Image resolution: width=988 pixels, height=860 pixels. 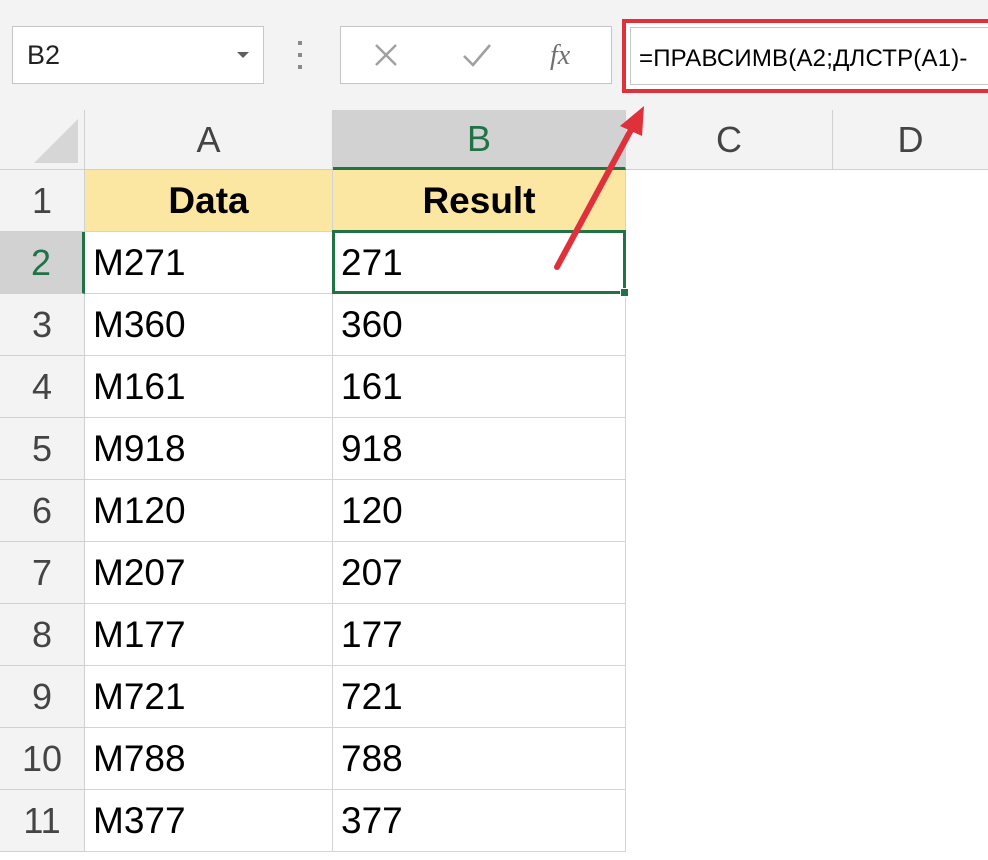 I want to click on formula-highlight-box: =ПРАВСИМВ(A2;ДЛСТР(A1)-, so click(x=805, y=56).